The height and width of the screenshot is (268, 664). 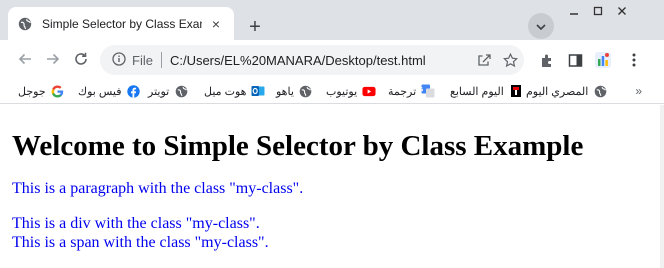 I want to click on bookmark-label: جوجل, so click(x=32, y=91).